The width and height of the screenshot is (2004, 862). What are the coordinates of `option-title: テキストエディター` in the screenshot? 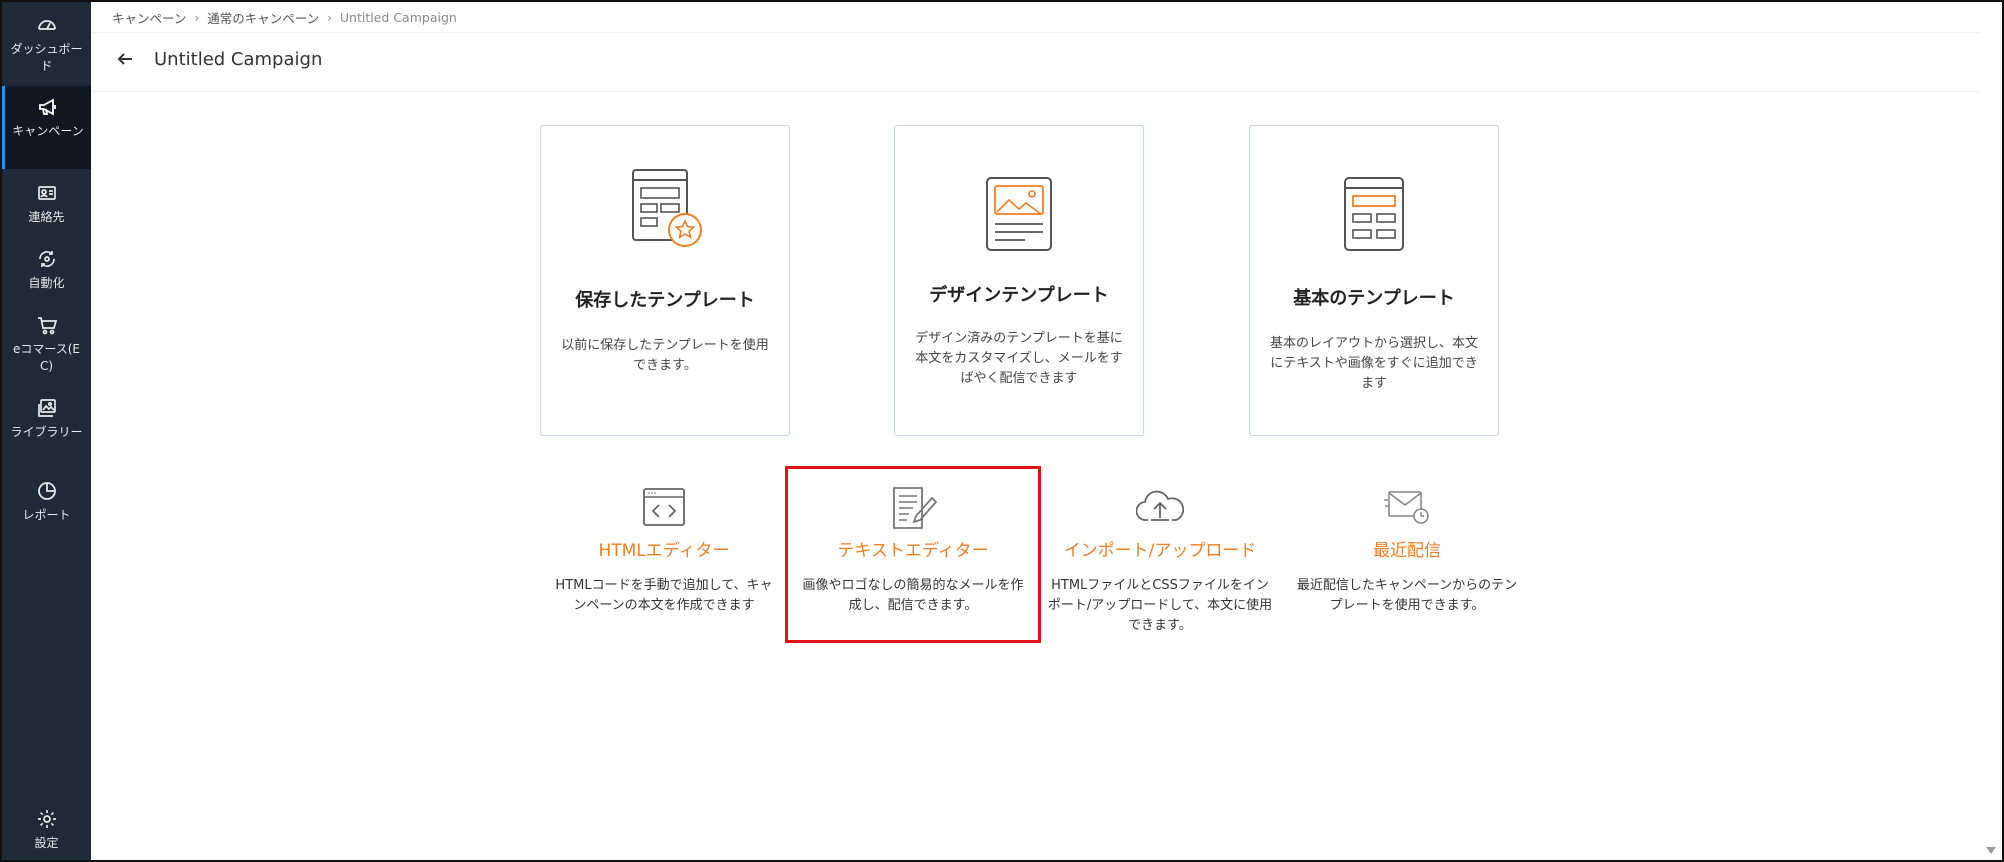 It's located at (913, 551).